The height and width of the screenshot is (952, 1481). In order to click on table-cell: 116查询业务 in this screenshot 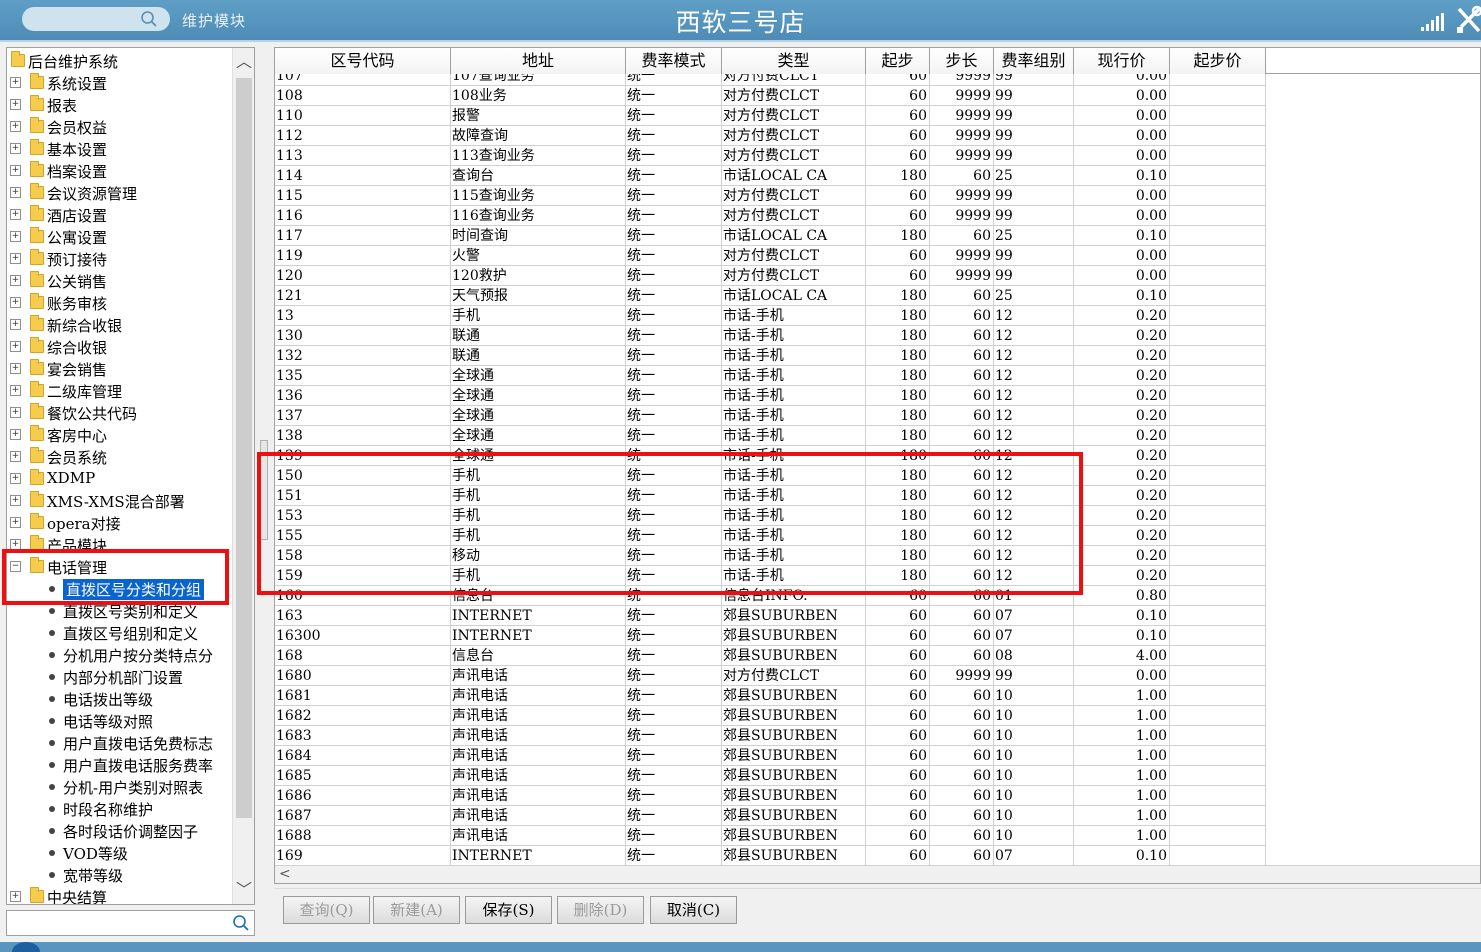, I will do `click(538, 216)`.